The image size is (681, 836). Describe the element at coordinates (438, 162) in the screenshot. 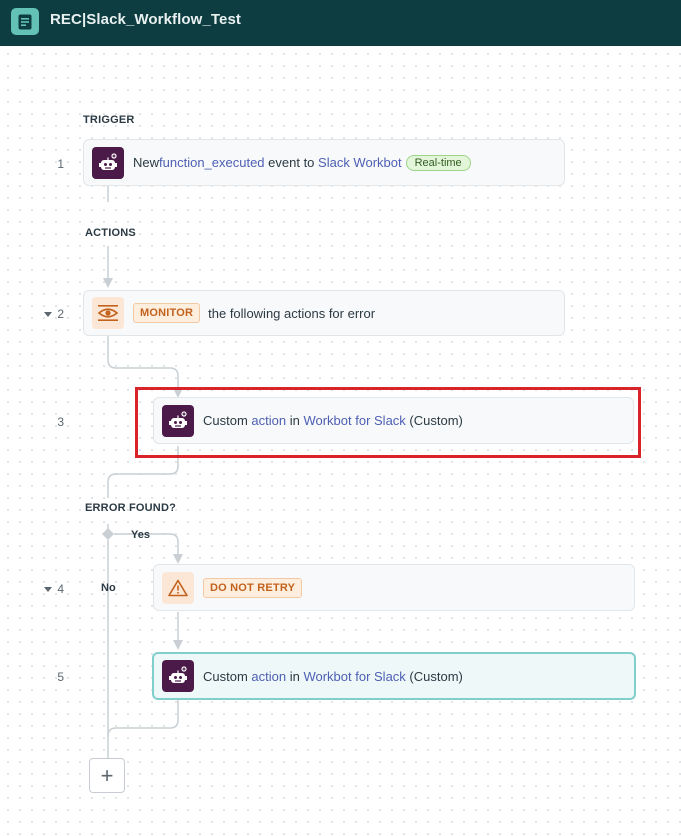

I see `realtime-badge: Real-time` at that location.